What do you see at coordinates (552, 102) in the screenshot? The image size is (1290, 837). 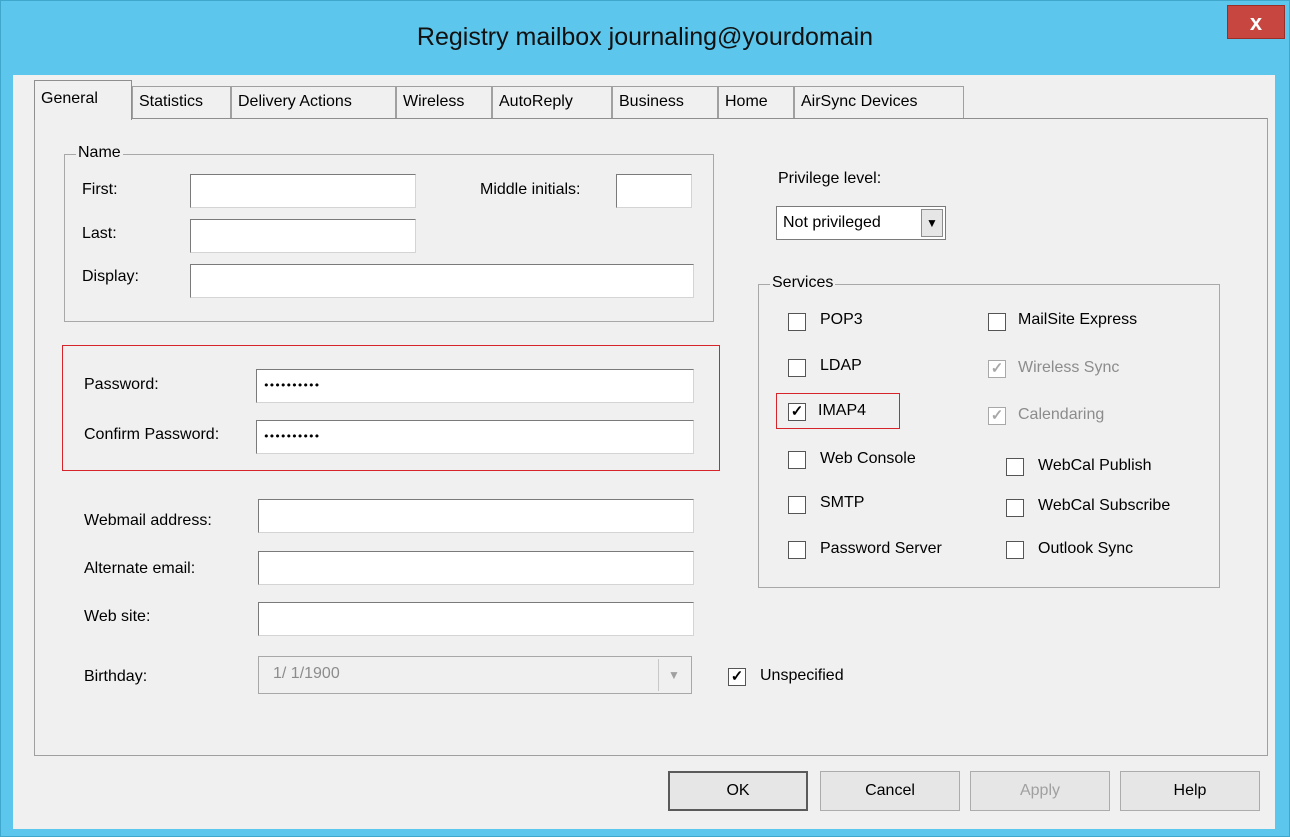 I see `tab-autoreply: AutoReply` at bounding box center [552, 102].